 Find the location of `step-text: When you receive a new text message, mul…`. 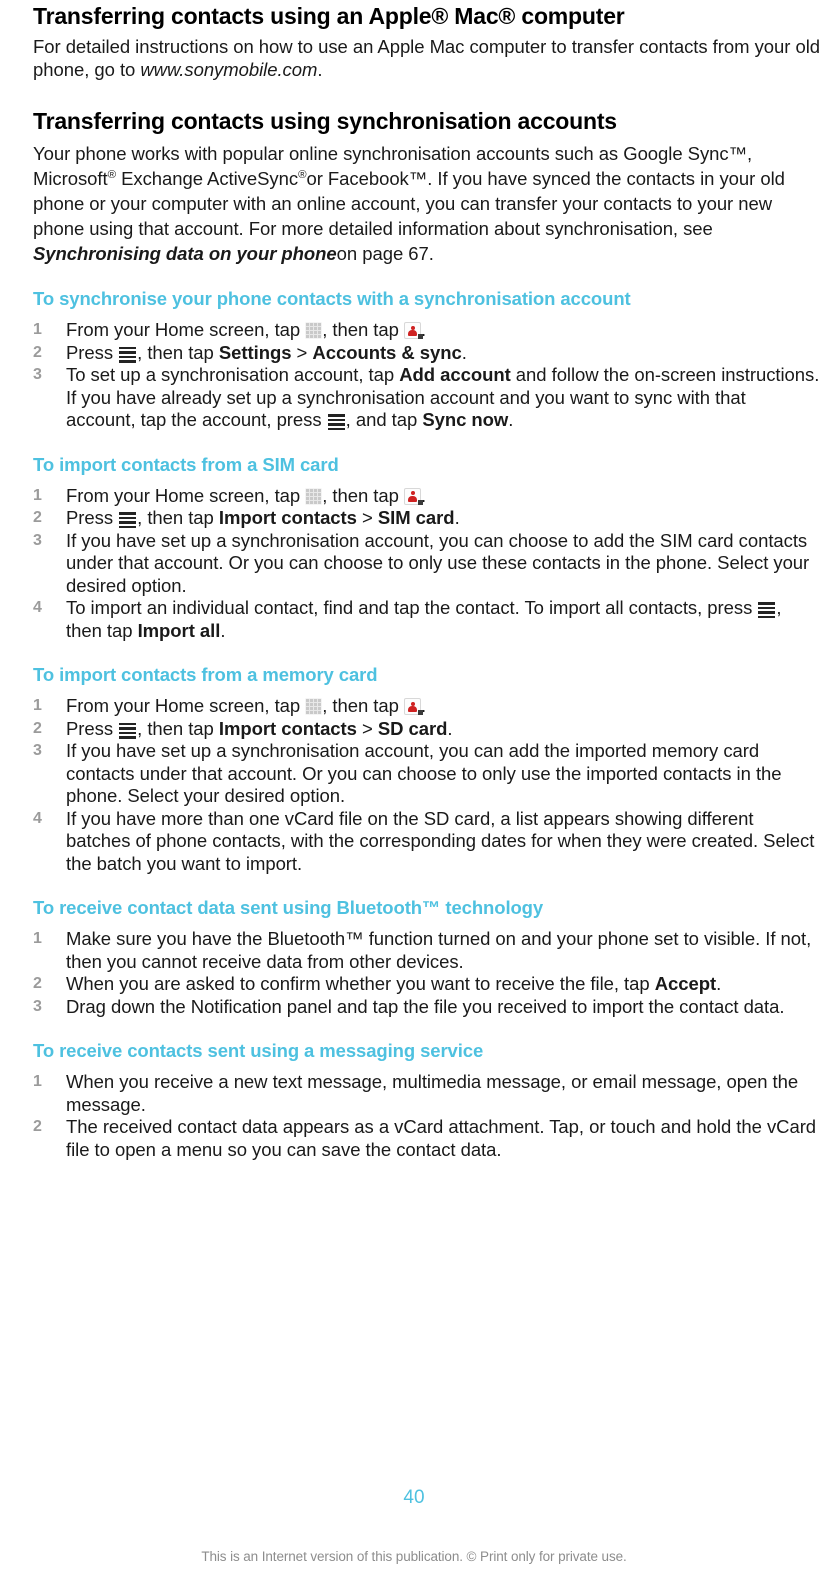

step-text: When you receive a new text message, mul… is located at coordinates (432, 1093).